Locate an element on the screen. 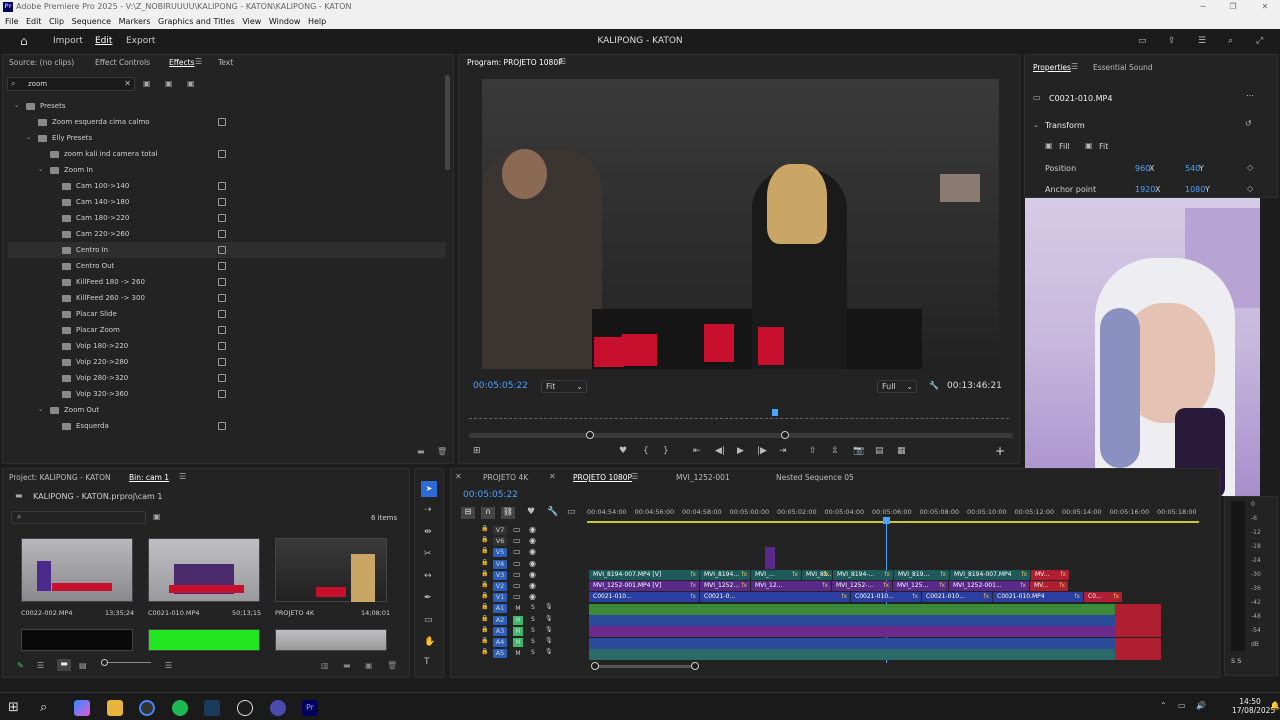 The height and width of the screenshot is (720, 1280). workspaces-icon: ☰ is located at coordinates (1202, 41).